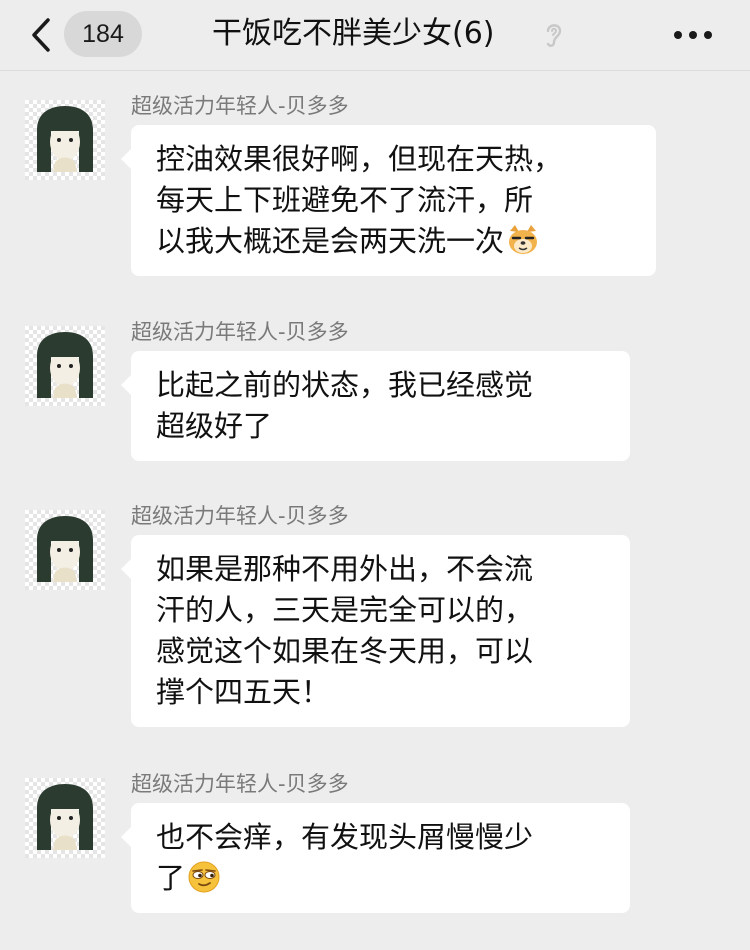 Image resolution: width=750 pixels, height=950 pixels. Describe the element at coordinates (243, 692) in the screenshot. I see `message-text-line: 撑个四五天！` at that location.